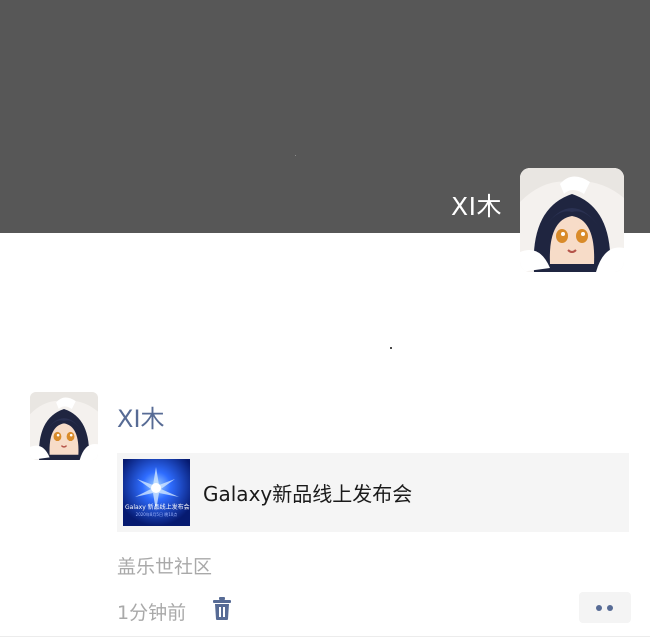 The height and width of the screenshot is (644, 650). What do you see at coordinates (605, 607) in the screenshot?
I see `more-actions-button` at bounding box center [605, 607].